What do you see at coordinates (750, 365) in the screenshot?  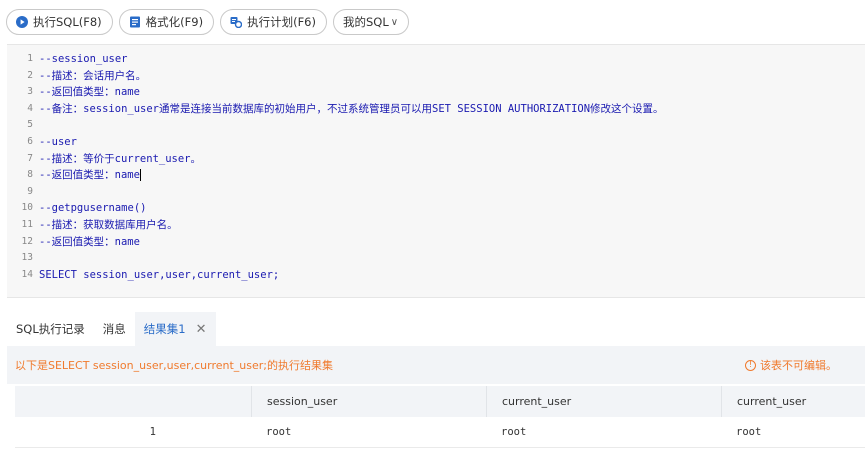 I see `info-icon: !` at bounding box center [750, 365].